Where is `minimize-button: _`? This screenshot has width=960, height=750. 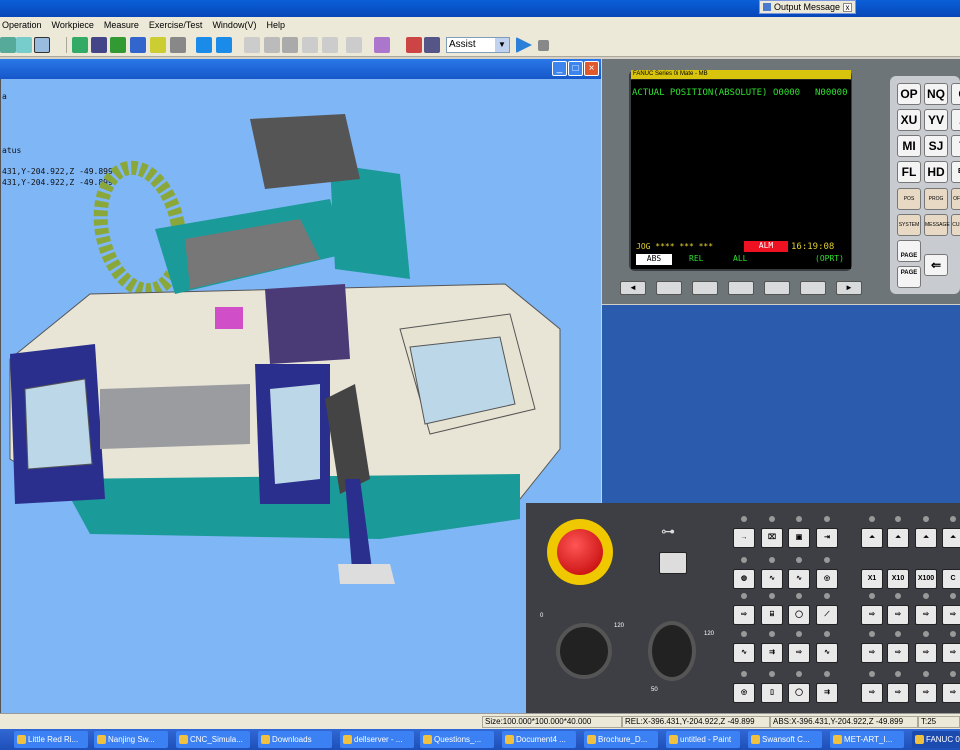
minimize-button: _ is located at coordinates (559, 68).